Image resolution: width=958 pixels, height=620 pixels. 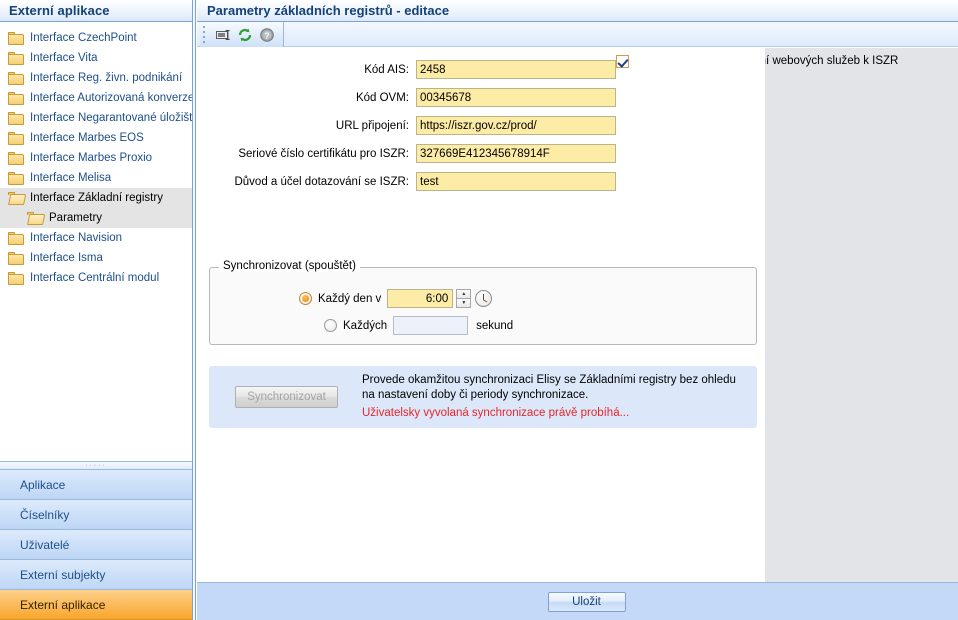 I want to click on form-row: Seriové číslo certifikátu pro ISZR:, so click(x=481, y=153).